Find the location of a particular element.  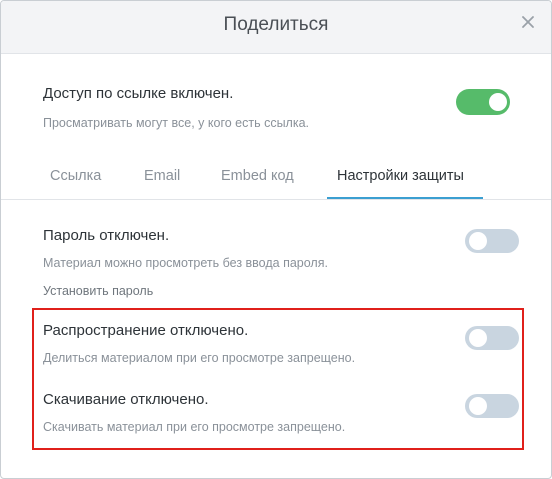

link-access-toggle is located at coordinates (483, 102).